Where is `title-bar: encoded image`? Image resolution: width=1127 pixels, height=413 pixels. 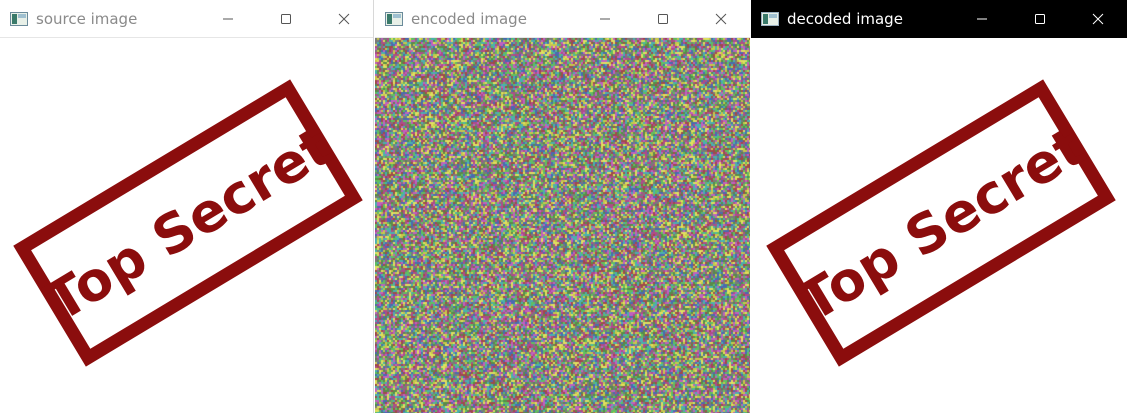
title-bar: encoded image is located at coordinates (562, 19).